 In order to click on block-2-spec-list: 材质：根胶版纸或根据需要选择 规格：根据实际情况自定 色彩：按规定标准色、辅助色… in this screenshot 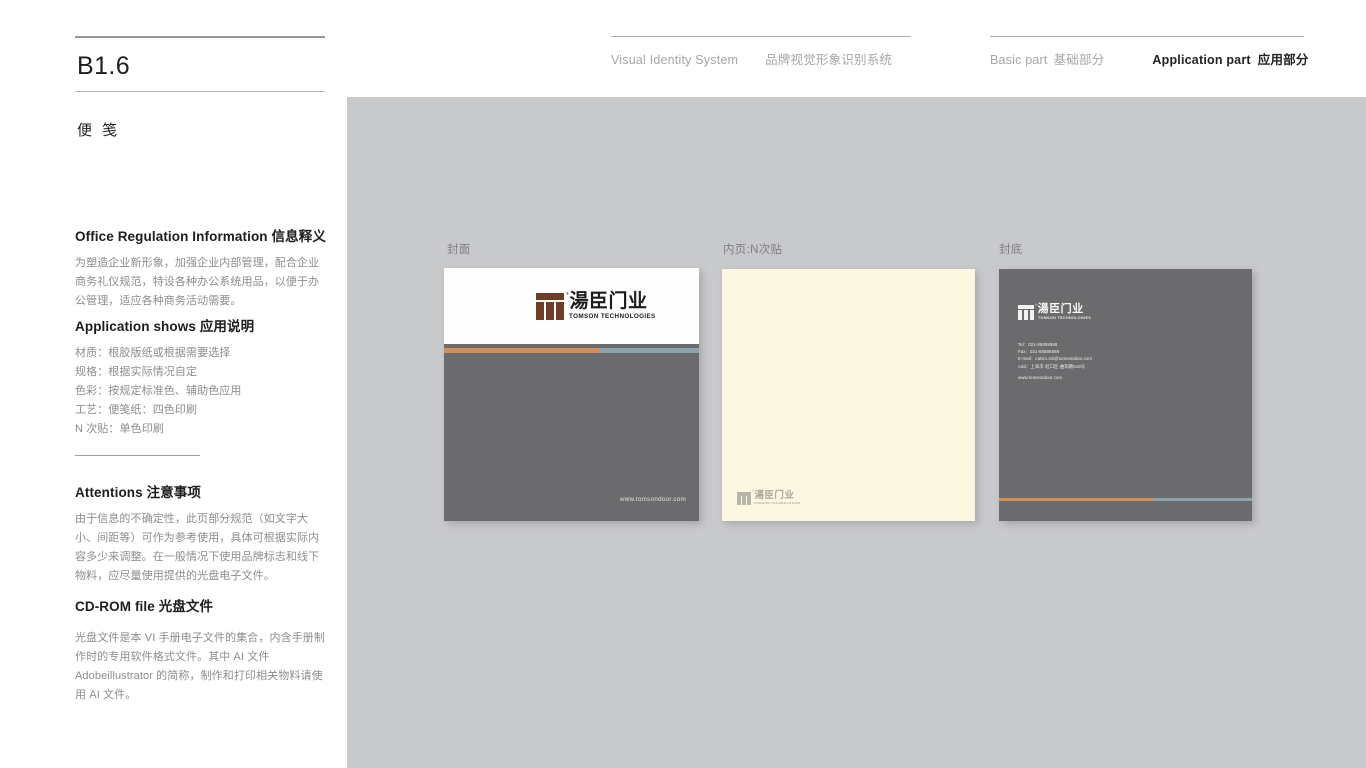, I will do `click(202, 391)`.